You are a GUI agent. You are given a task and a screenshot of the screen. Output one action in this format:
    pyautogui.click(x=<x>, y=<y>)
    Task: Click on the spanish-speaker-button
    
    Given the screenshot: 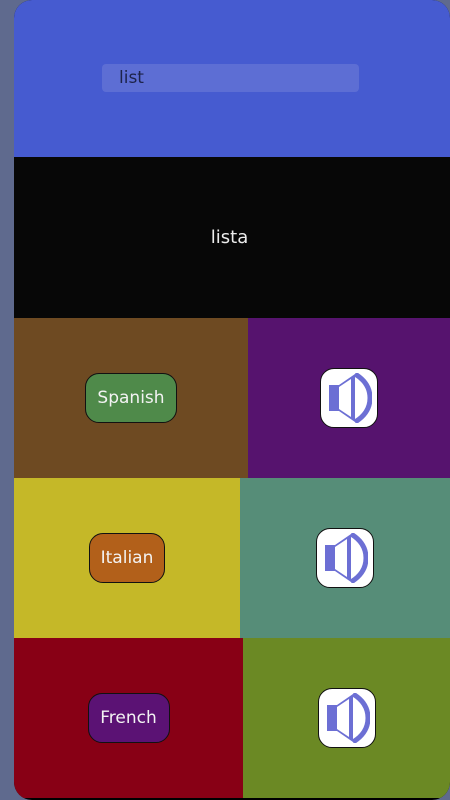 What is the action you would take?
    pyautogui.click(x=349, y=398)
    